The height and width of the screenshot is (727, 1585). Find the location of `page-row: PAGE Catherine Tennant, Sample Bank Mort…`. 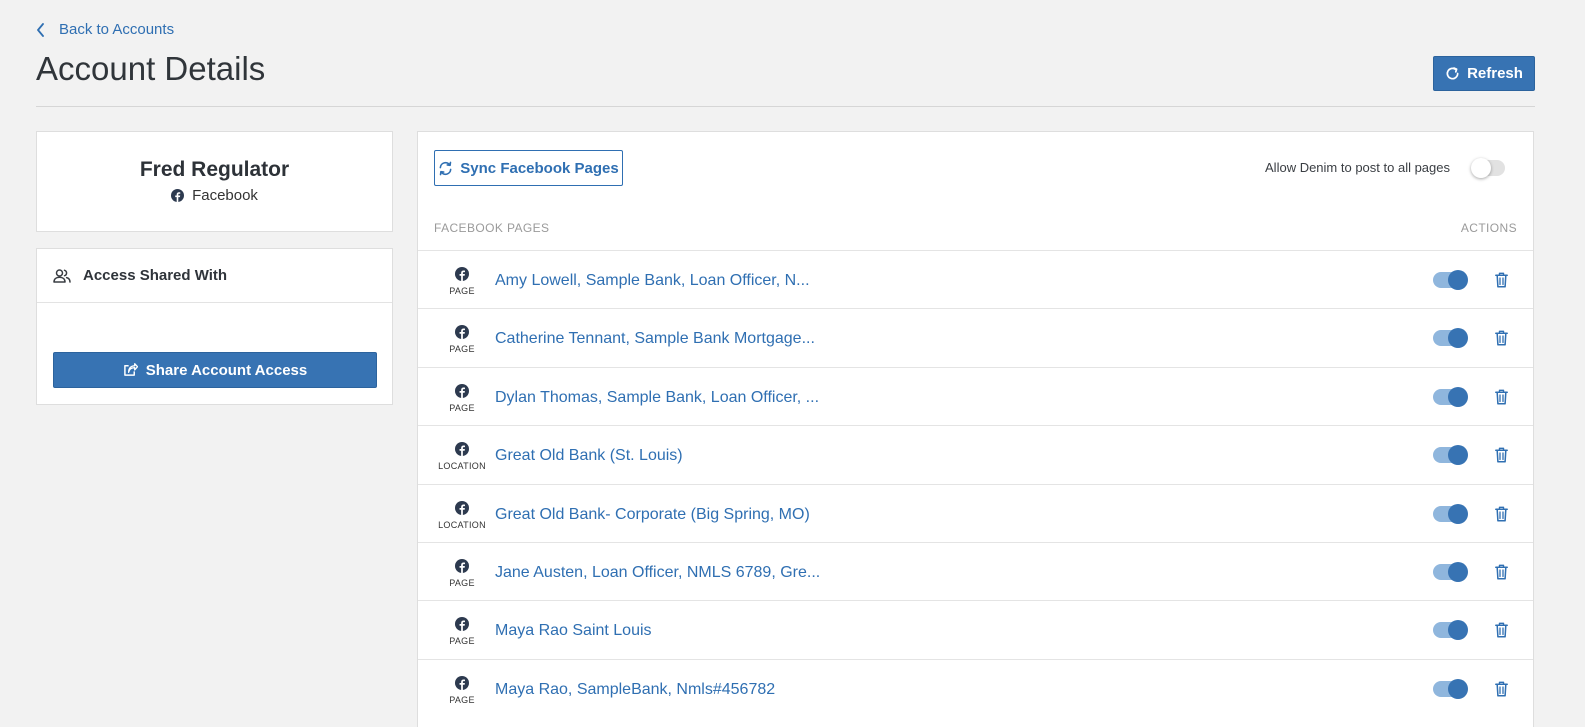

page-row: PAGE Catherine Tennant, Sample Bank Mort… is located at coordinates (975, 337).